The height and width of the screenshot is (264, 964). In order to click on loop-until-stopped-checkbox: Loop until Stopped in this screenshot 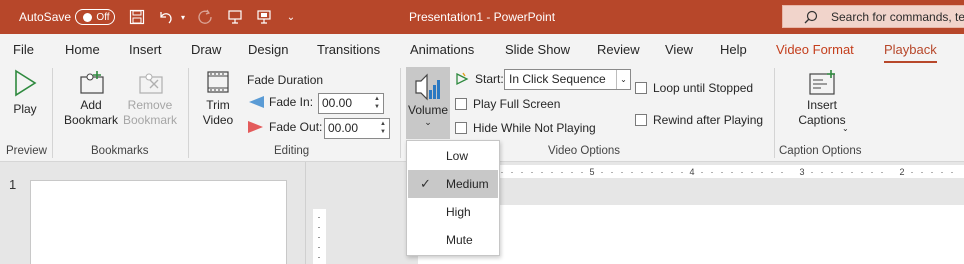, I will do `click(694, 88)`.